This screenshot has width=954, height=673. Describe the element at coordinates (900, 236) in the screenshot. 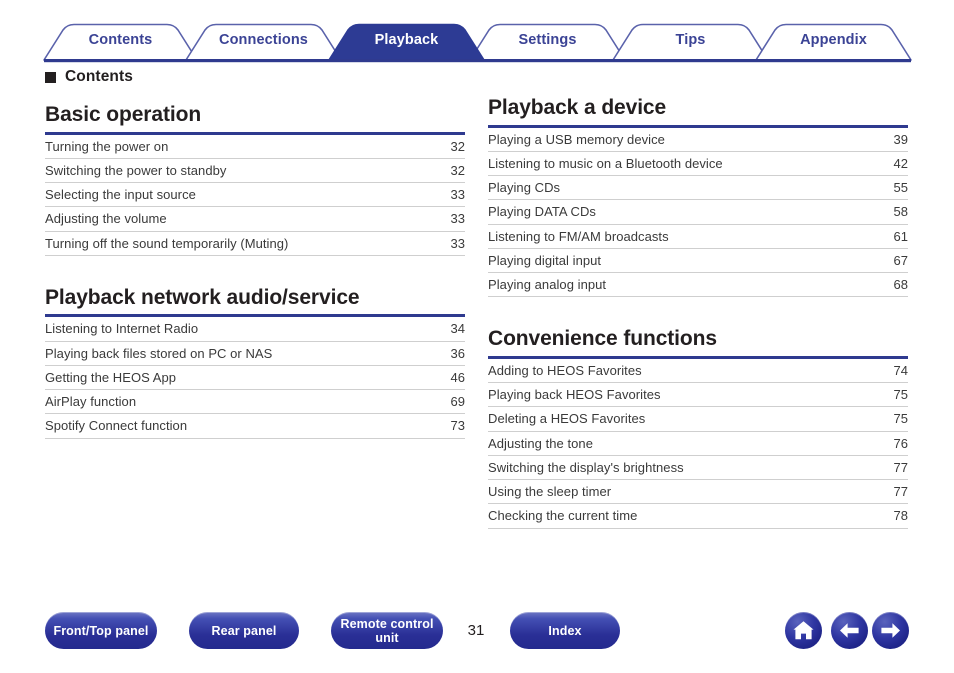

I see `toc-entry-page: 61` at that location.